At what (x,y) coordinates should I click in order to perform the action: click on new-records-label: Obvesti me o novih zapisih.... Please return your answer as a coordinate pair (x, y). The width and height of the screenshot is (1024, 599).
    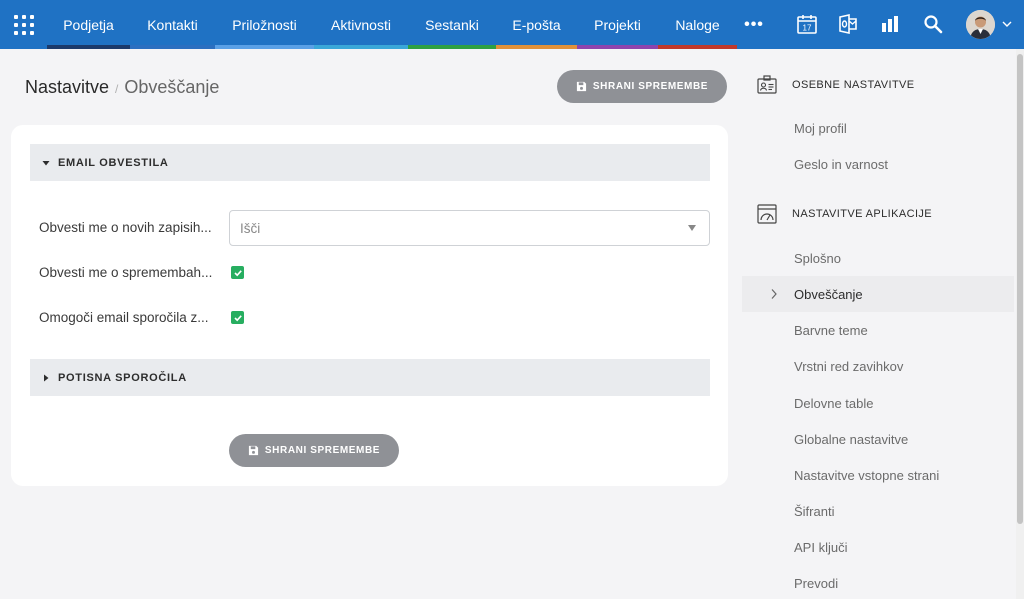
    Looking at the image, I should click on (125, 227).